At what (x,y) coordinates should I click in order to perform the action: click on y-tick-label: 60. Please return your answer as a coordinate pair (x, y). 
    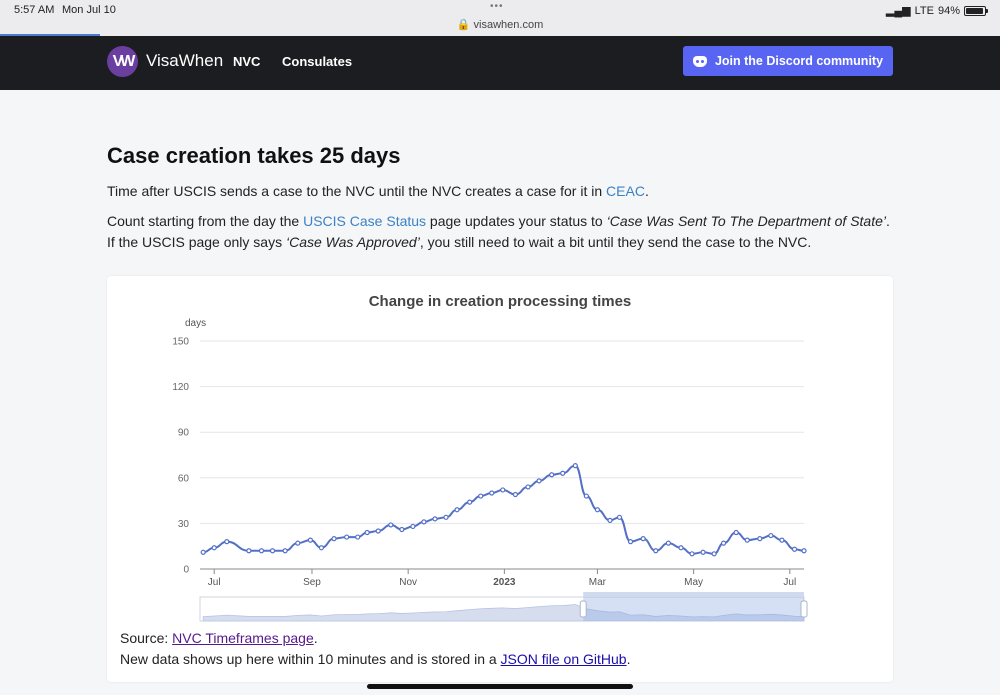
    Looking at the image, I should click on (184, 478).